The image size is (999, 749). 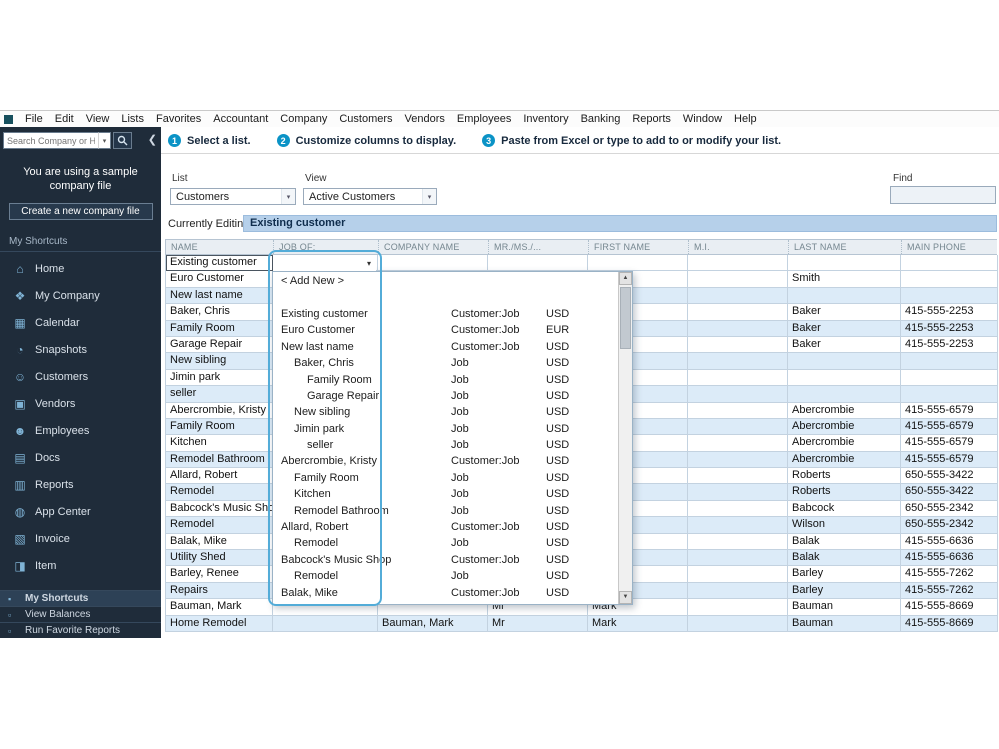 What do you see at coordinates (949, 247) in the screenshot?
I see `column-header-main-phone: MAIN PHONE` at bounding box center [949, 247].